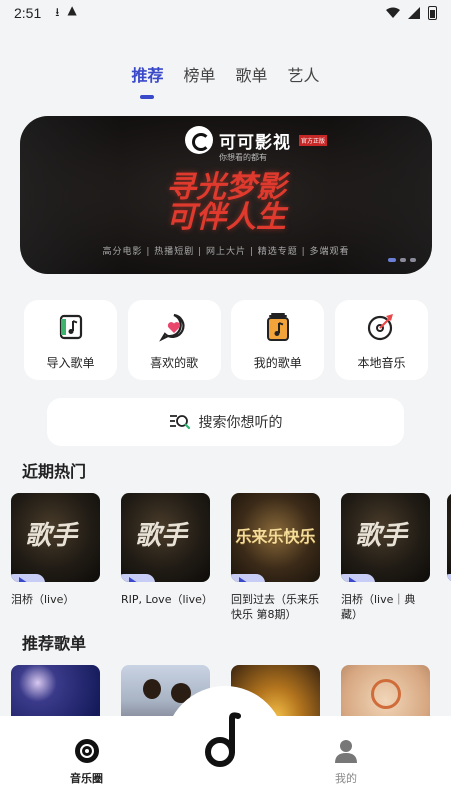 Image resolution: width=451 pixels, height=800 pixels. What do you see at coordinates (277, 363) in the screenshot?
I see `my-playlist-label: 我的歌单` at bounding box center [277, 363].